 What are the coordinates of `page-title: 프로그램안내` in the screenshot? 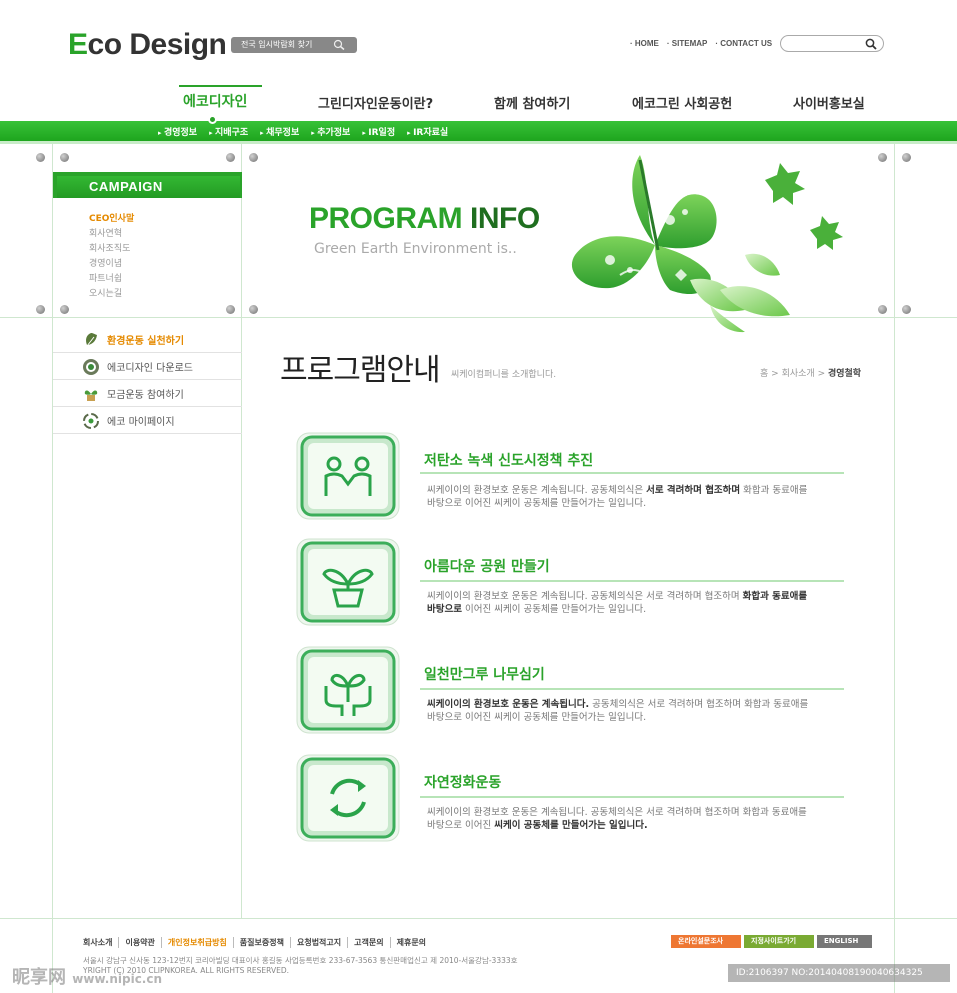 It's located at (360, 370).